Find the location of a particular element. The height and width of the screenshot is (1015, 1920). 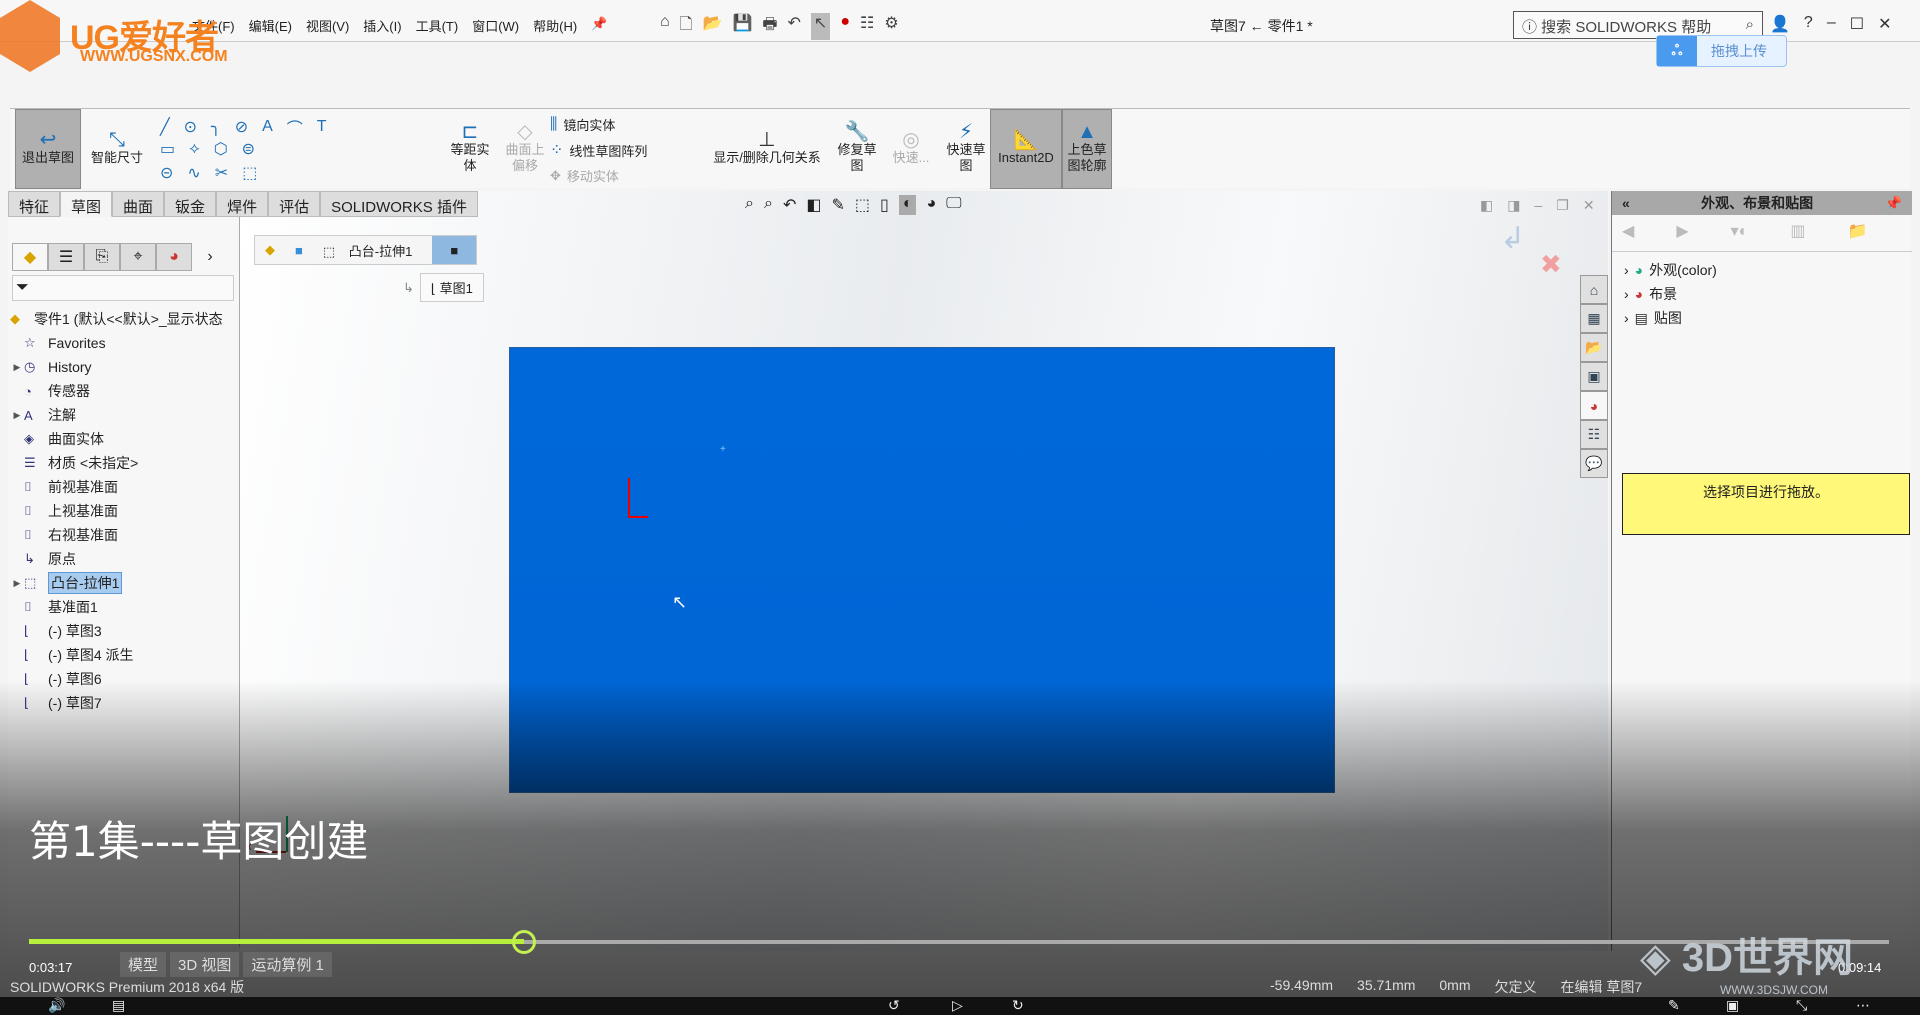

sketch1-crumb: ⌊ 草图1 is located at coordinates (451, 287).